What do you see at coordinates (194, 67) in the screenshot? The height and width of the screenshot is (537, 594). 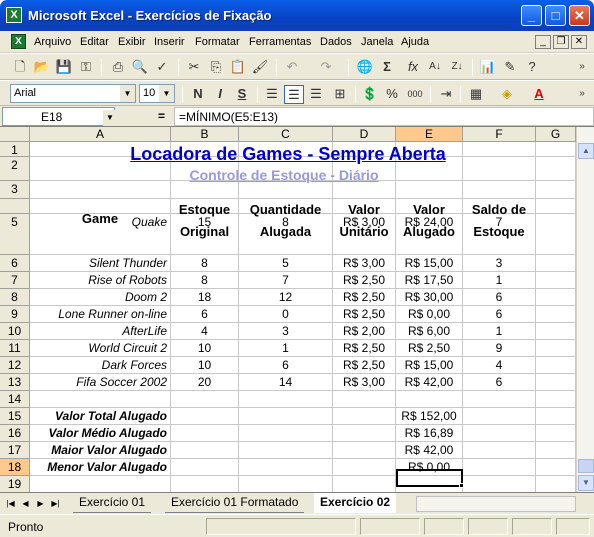 I see `cut-icon: ✂` at bounding box center [194, 67].